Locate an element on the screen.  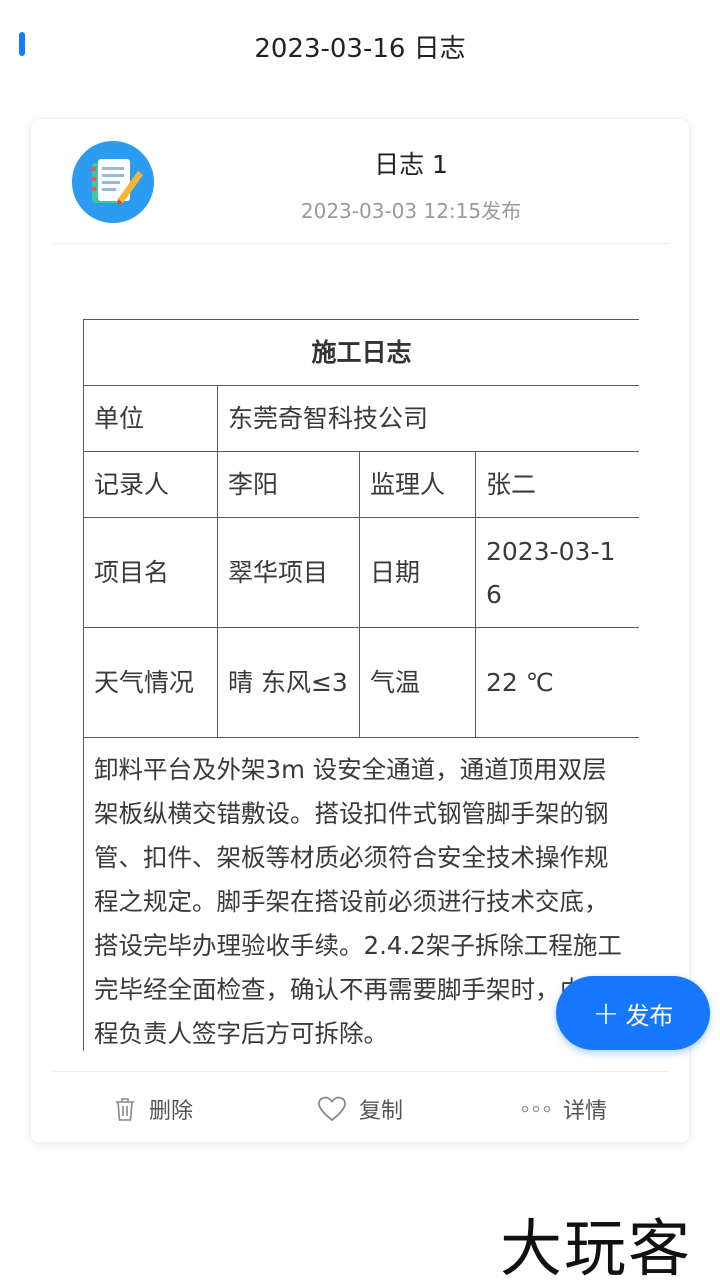
watermark-logo: 大玩客 is located at coordinates (596, 1246).